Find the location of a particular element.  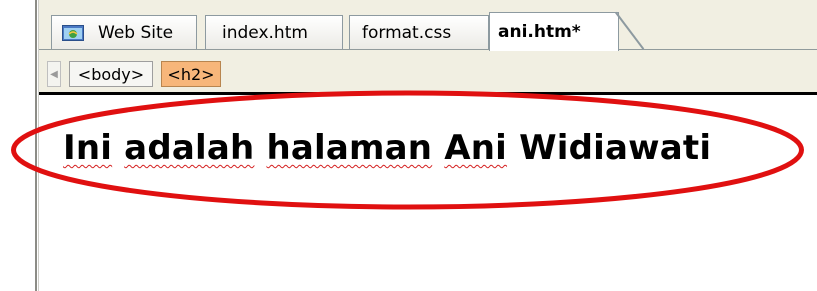

web-site-icon is located at coordinates (73, 32).